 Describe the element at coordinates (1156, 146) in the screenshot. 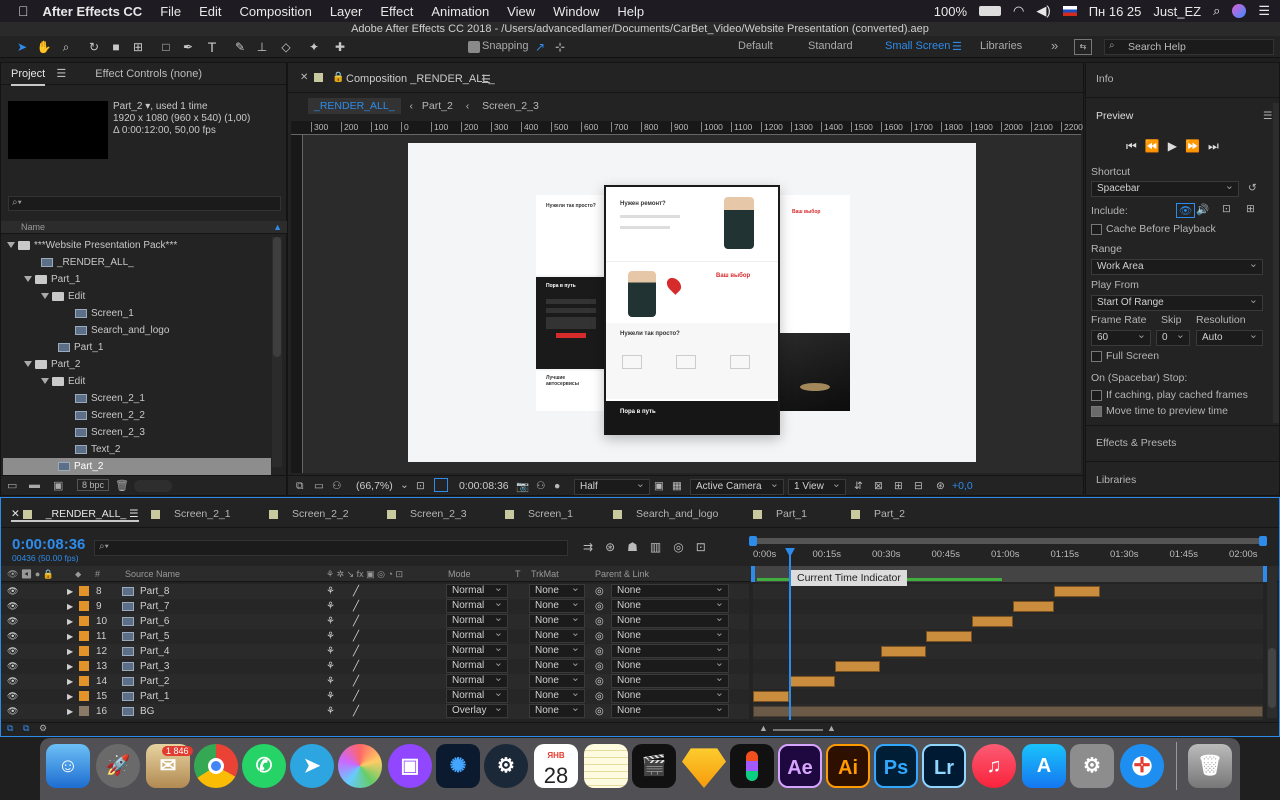

I see `previous-frame-icon: ⏪` at that location.